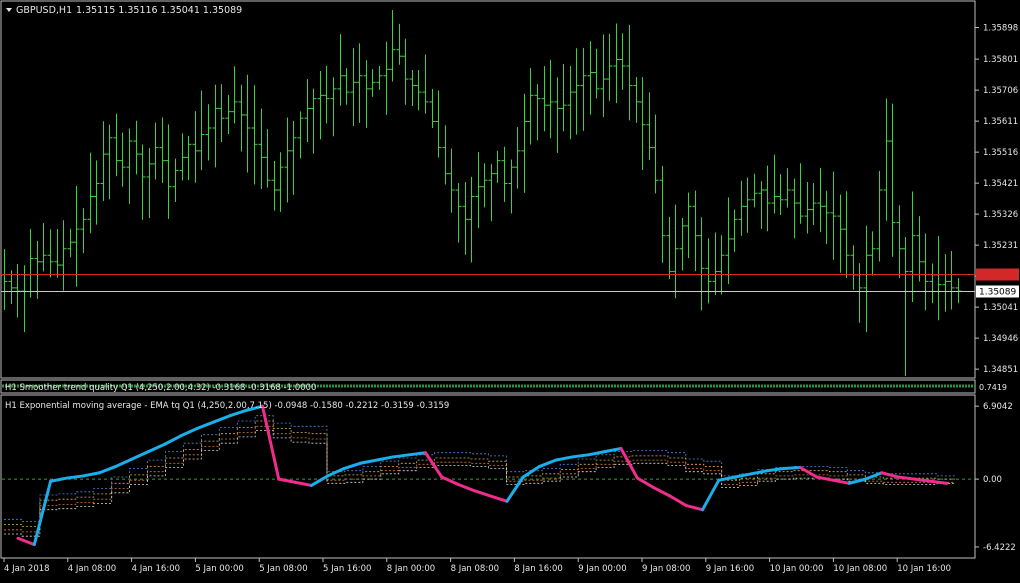 Image resolution: width=1020 pixels, height=583 pixels. I want to click on price-tick-label: 1.35041, so click(1000, 308).